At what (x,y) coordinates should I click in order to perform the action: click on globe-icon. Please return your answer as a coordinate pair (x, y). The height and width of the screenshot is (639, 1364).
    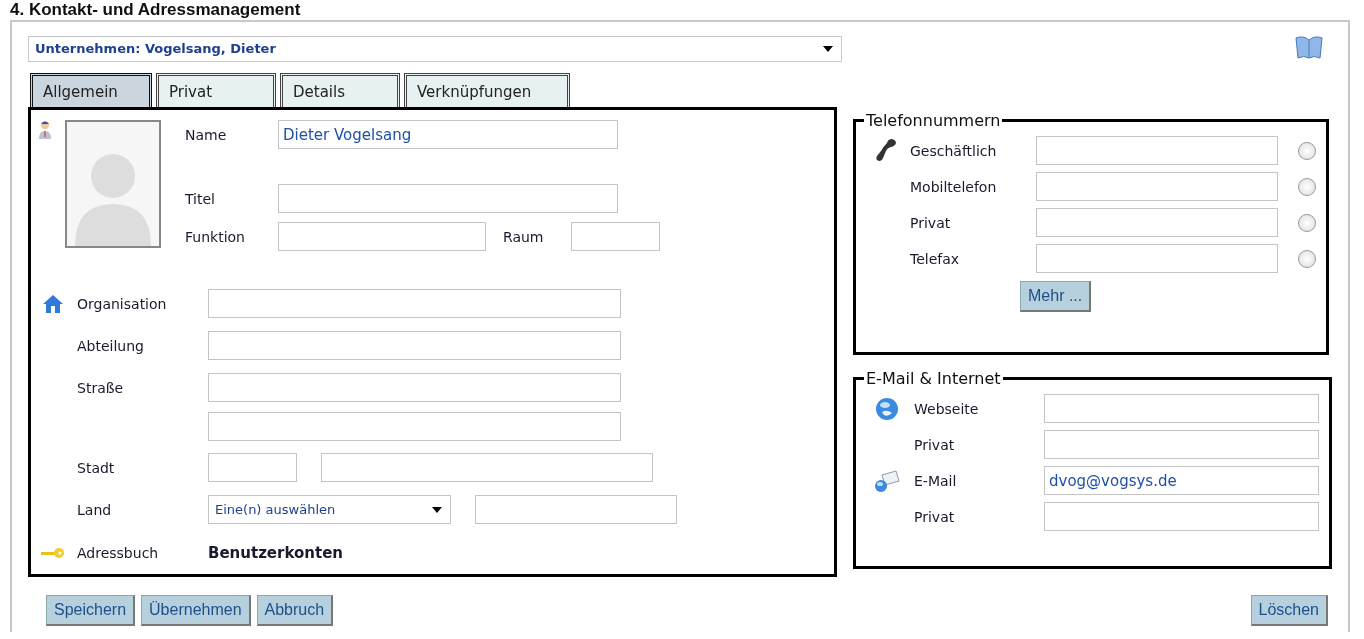
    Looking at the image, I should click on (887, 408).